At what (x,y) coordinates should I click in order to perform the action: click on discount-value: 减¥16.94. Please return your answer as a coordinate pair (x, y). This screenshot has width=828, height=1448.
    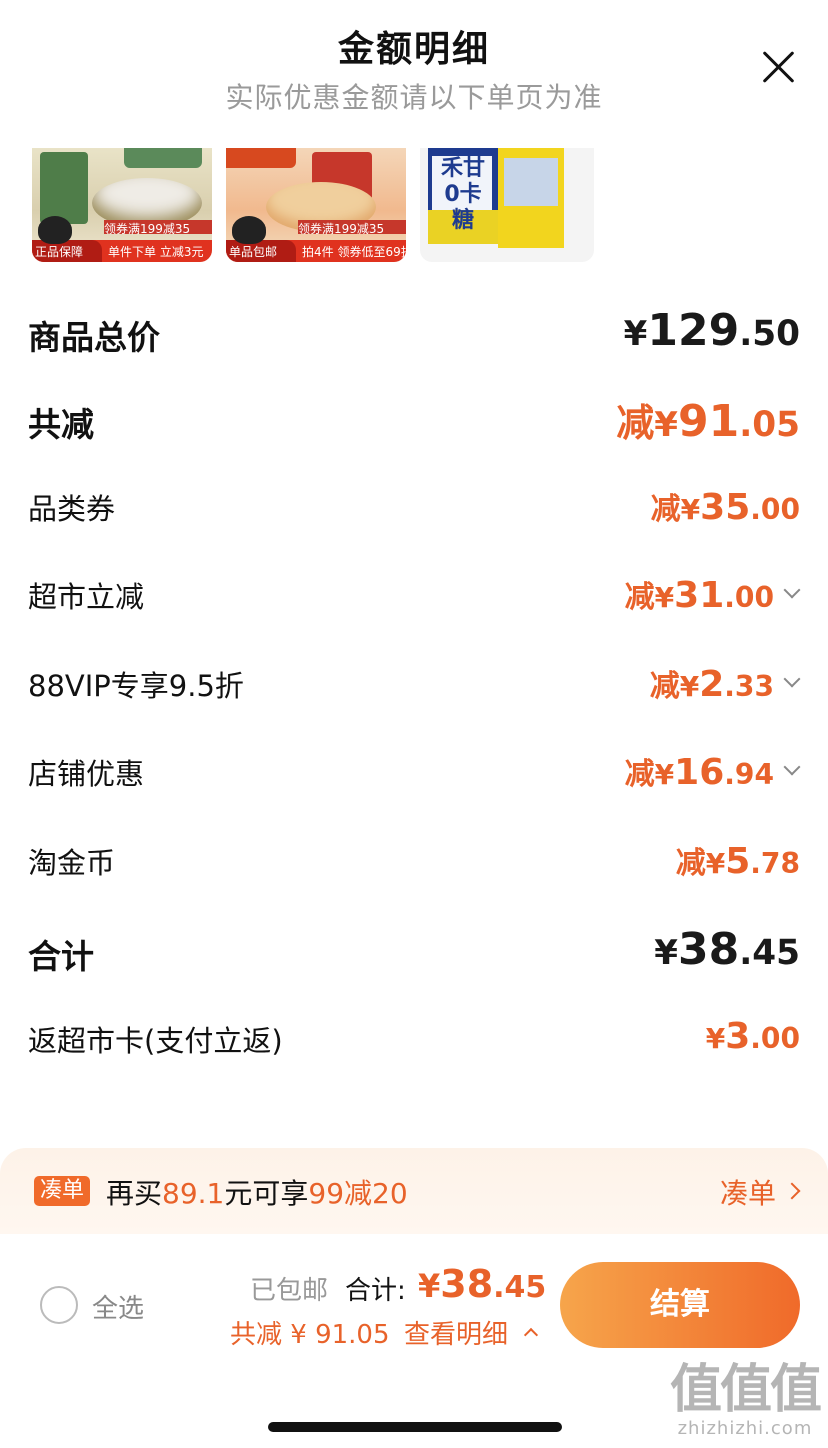
    Looking at the image, I should click on (699, 772).